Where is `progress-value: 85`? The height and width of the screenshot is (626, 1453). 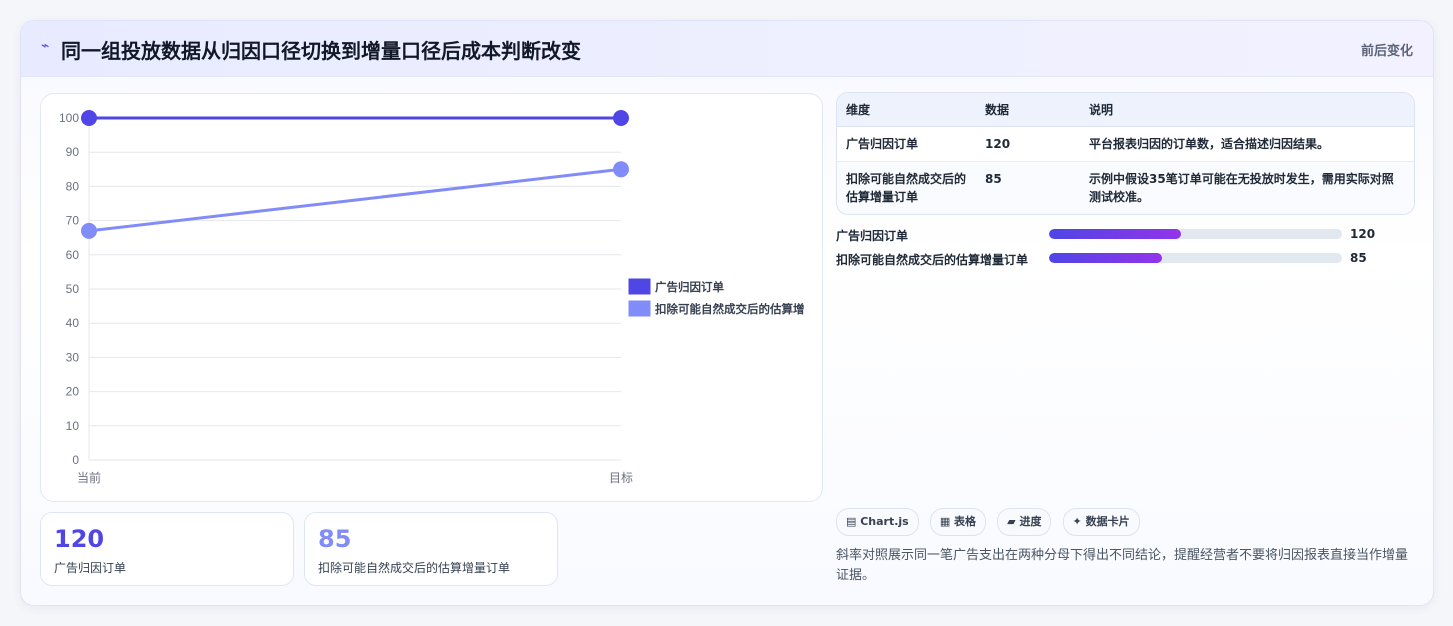 progress-value: 85 is located at coordinates (1358, 258).